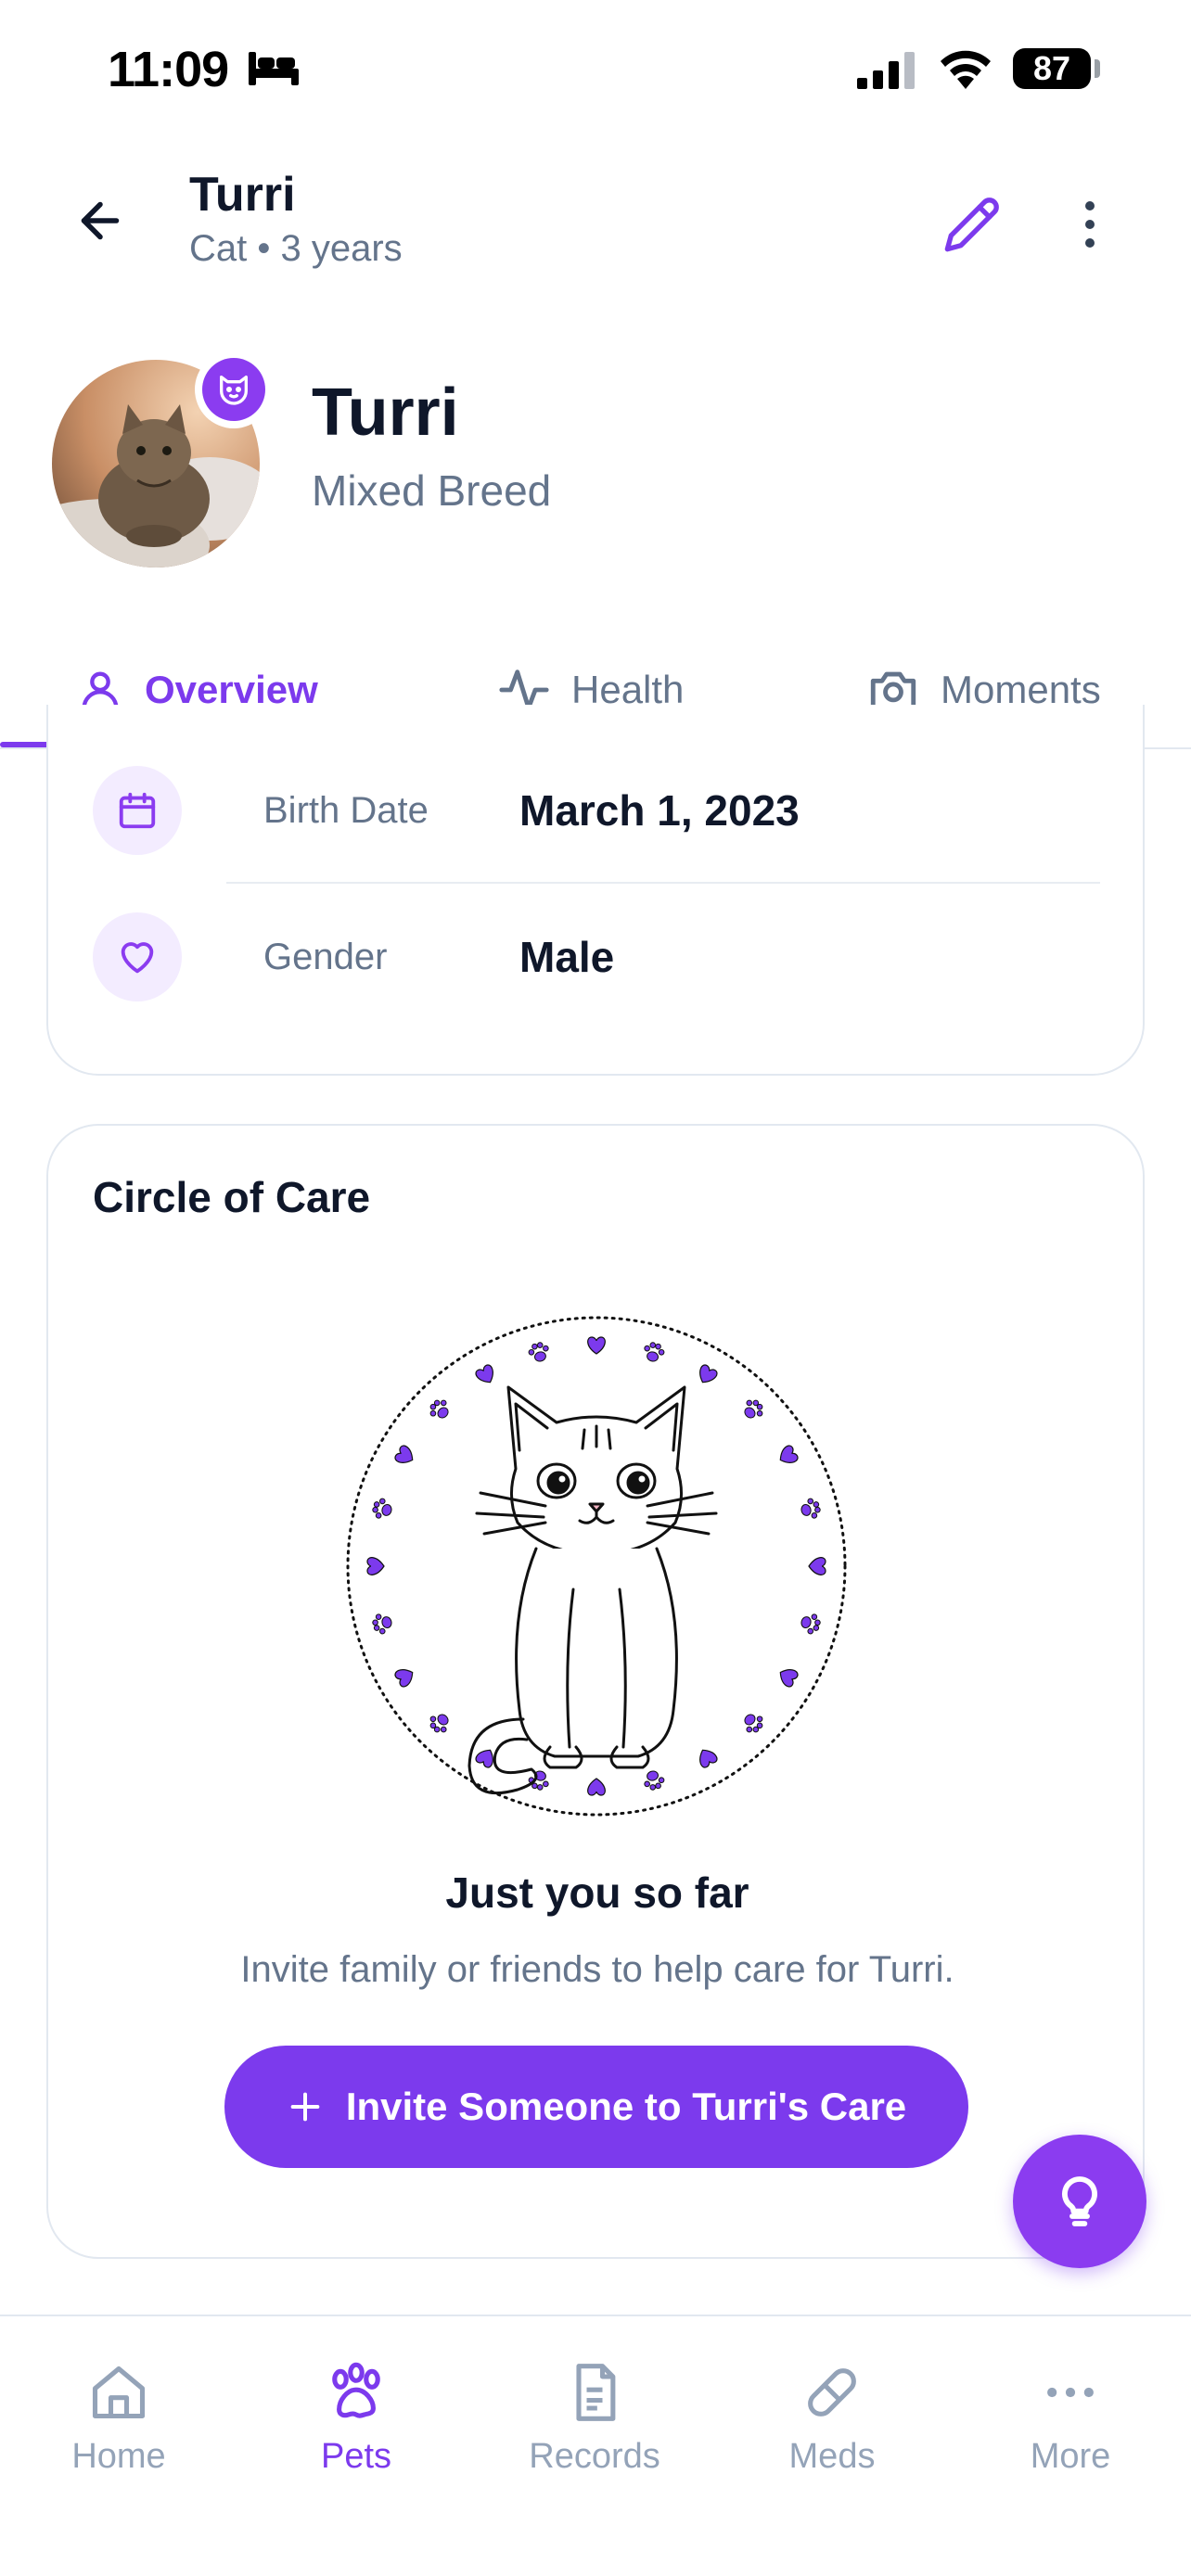 This screenshot has height=2576, width=1191. I want to click on nav-meds-label: Meds, so click(832, 2457).